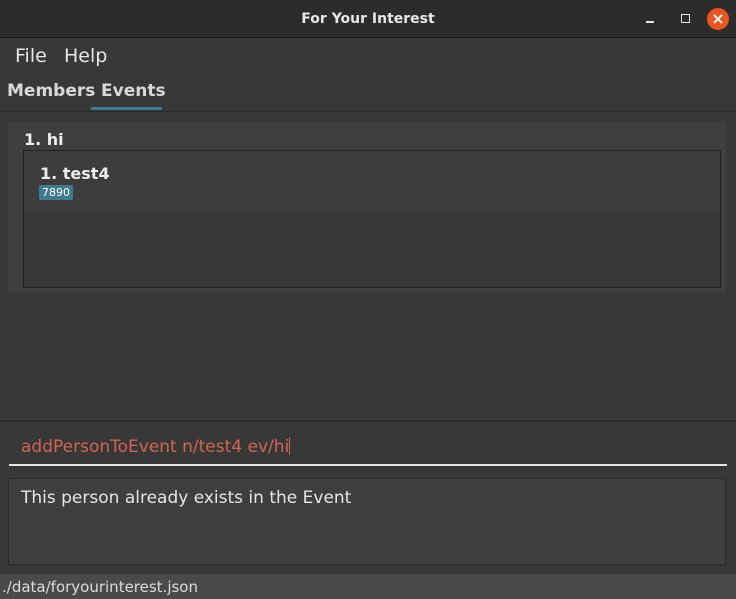 The height and width of the screenshot is (599, 736). I want to click on maximize-icon, so click(685, 19).